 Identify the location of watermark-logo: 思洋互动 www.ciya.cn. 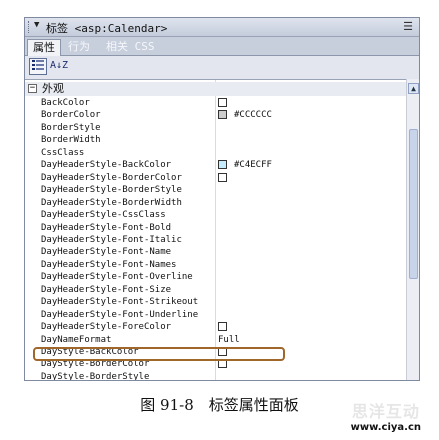
(386, 415).